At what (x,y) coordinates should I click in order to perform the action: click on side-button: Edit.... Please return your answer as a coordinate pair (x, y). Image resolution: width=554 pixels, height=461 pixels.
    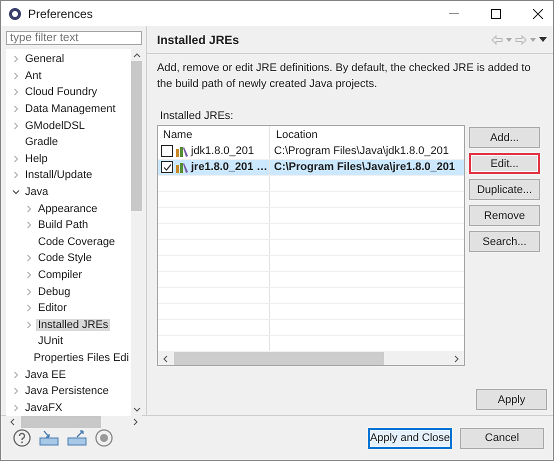
    Looking at the image, I should click on (504, 163).